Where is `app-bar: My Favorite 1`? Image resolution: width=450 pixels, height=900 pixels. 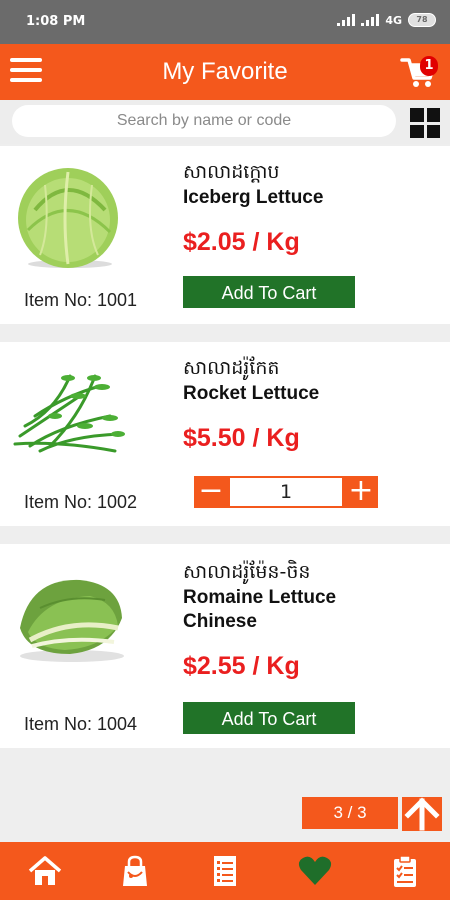
app-bar: My Favorite 1 is located at coordinates (225, 72).